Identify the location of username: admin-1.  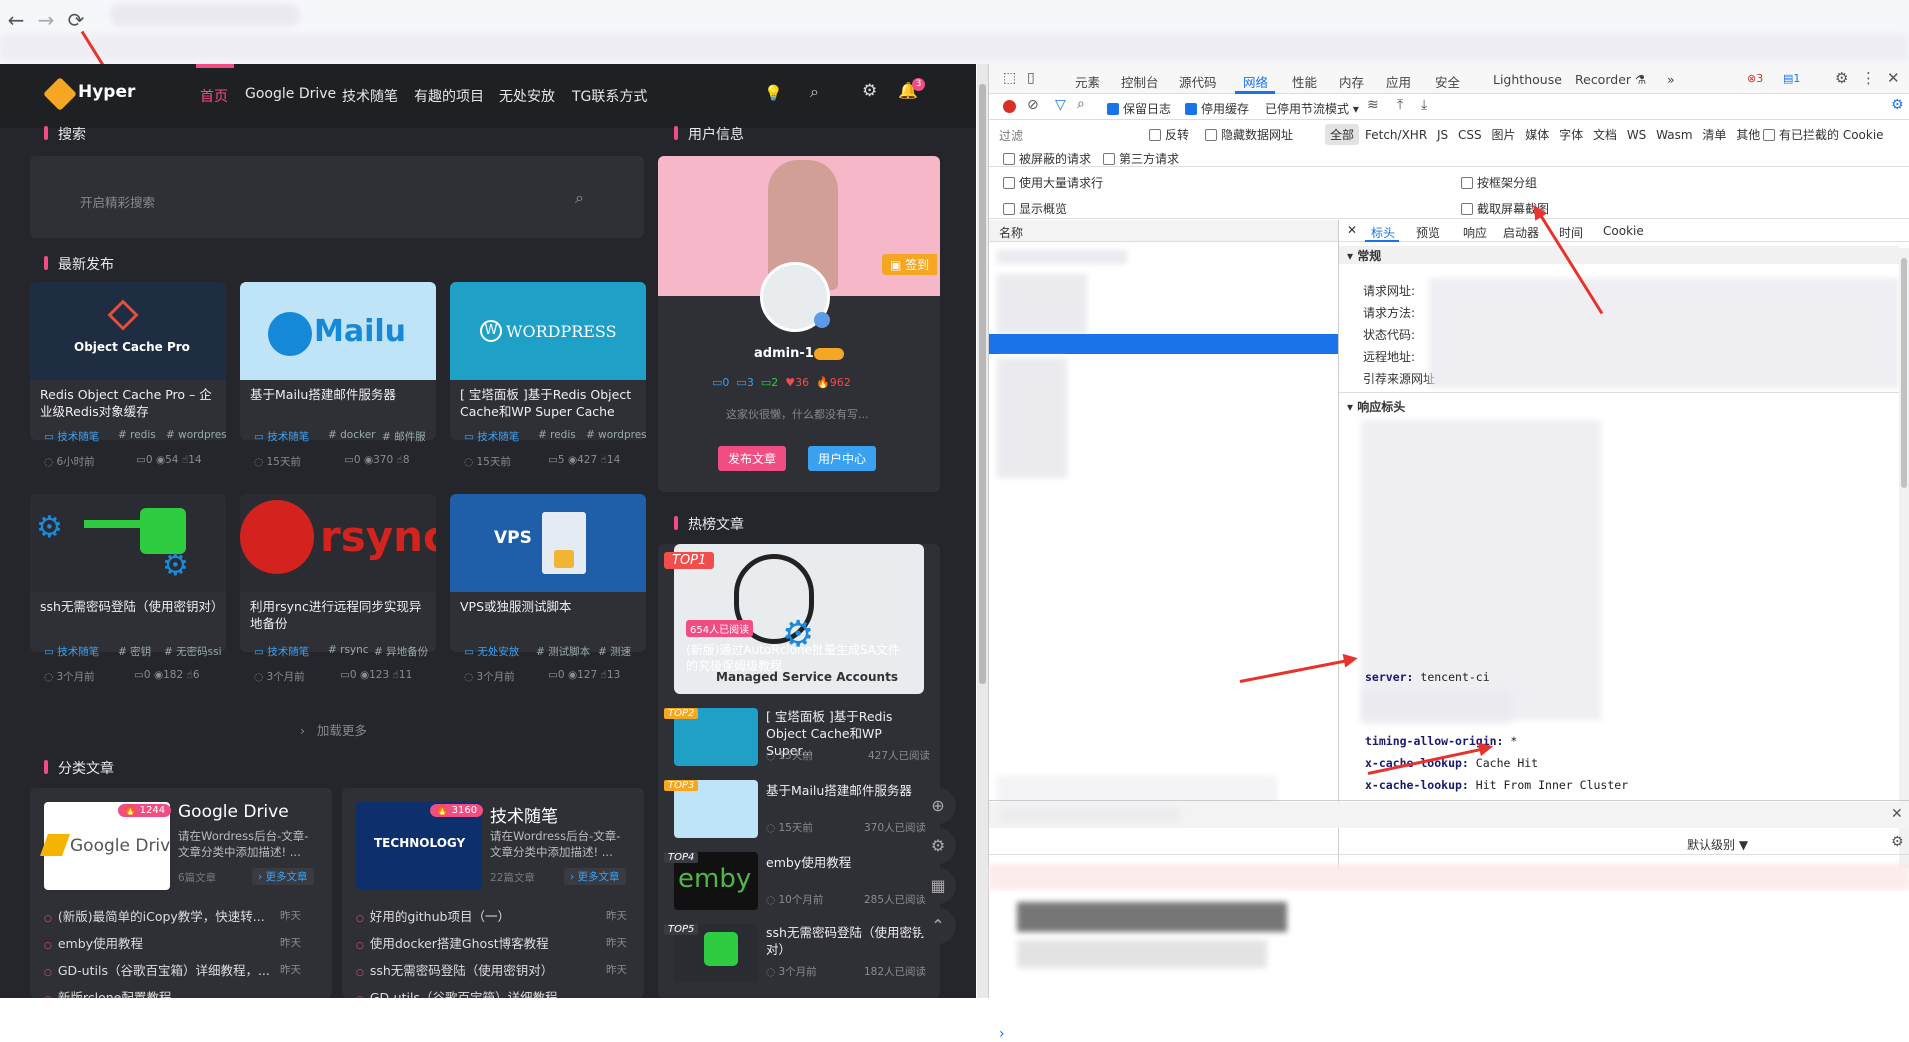
(784, 353).